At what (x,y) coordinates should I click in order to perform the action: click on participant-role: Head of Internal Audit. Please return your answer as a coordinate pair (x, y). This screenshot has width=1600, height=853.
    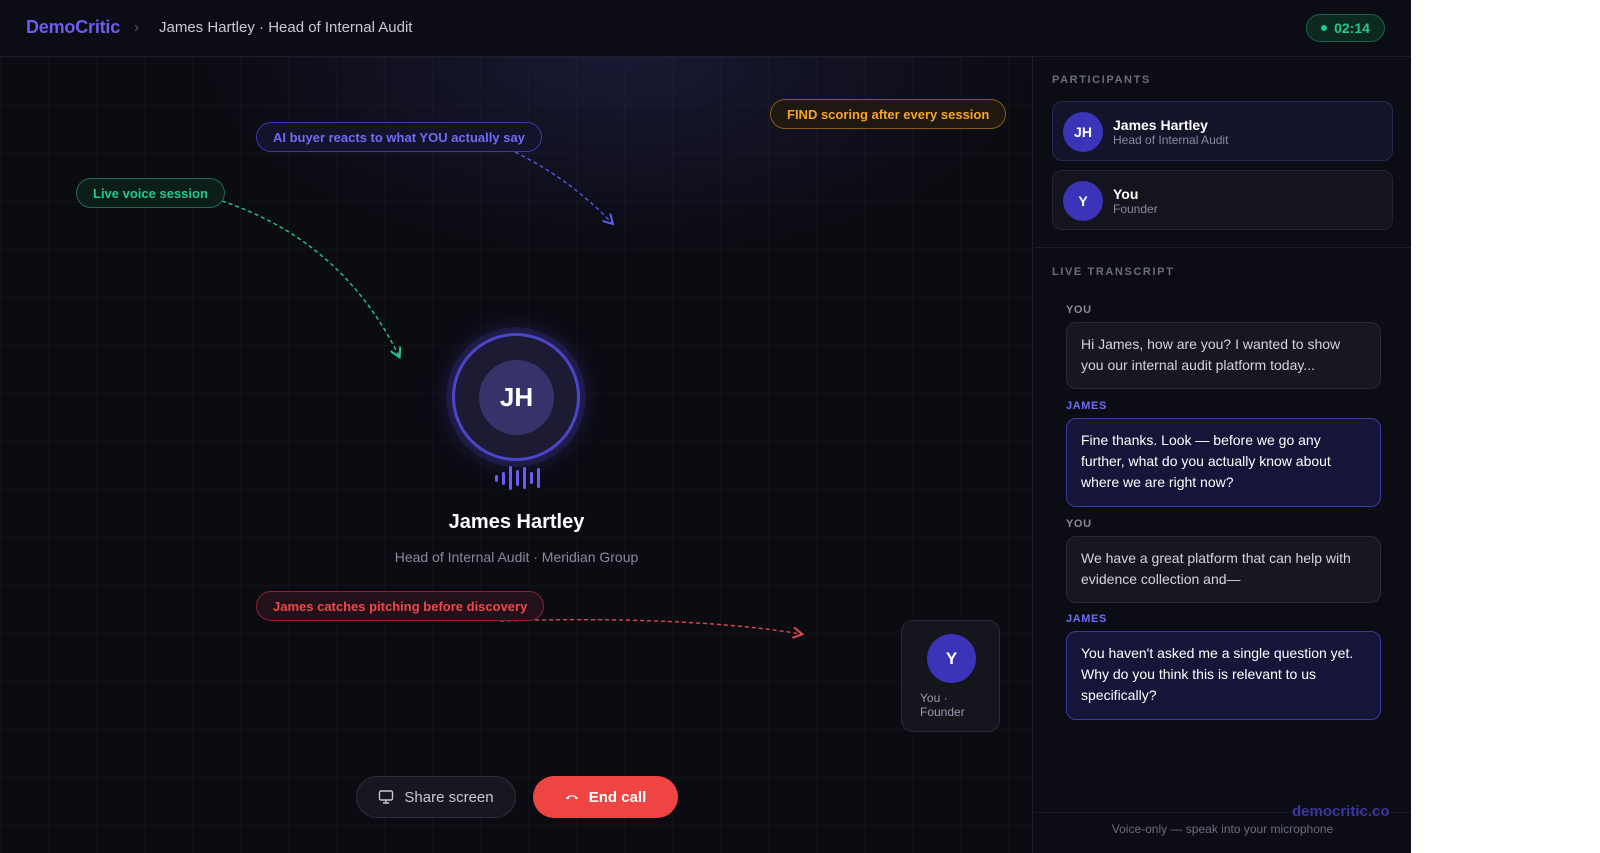
    Looking at the image, I should click on (1171, 140).